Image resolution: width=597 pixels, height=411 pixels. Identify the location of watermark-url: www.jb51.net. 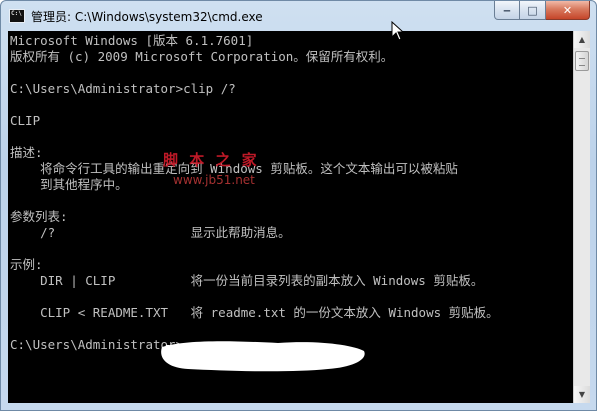
(214, 180).